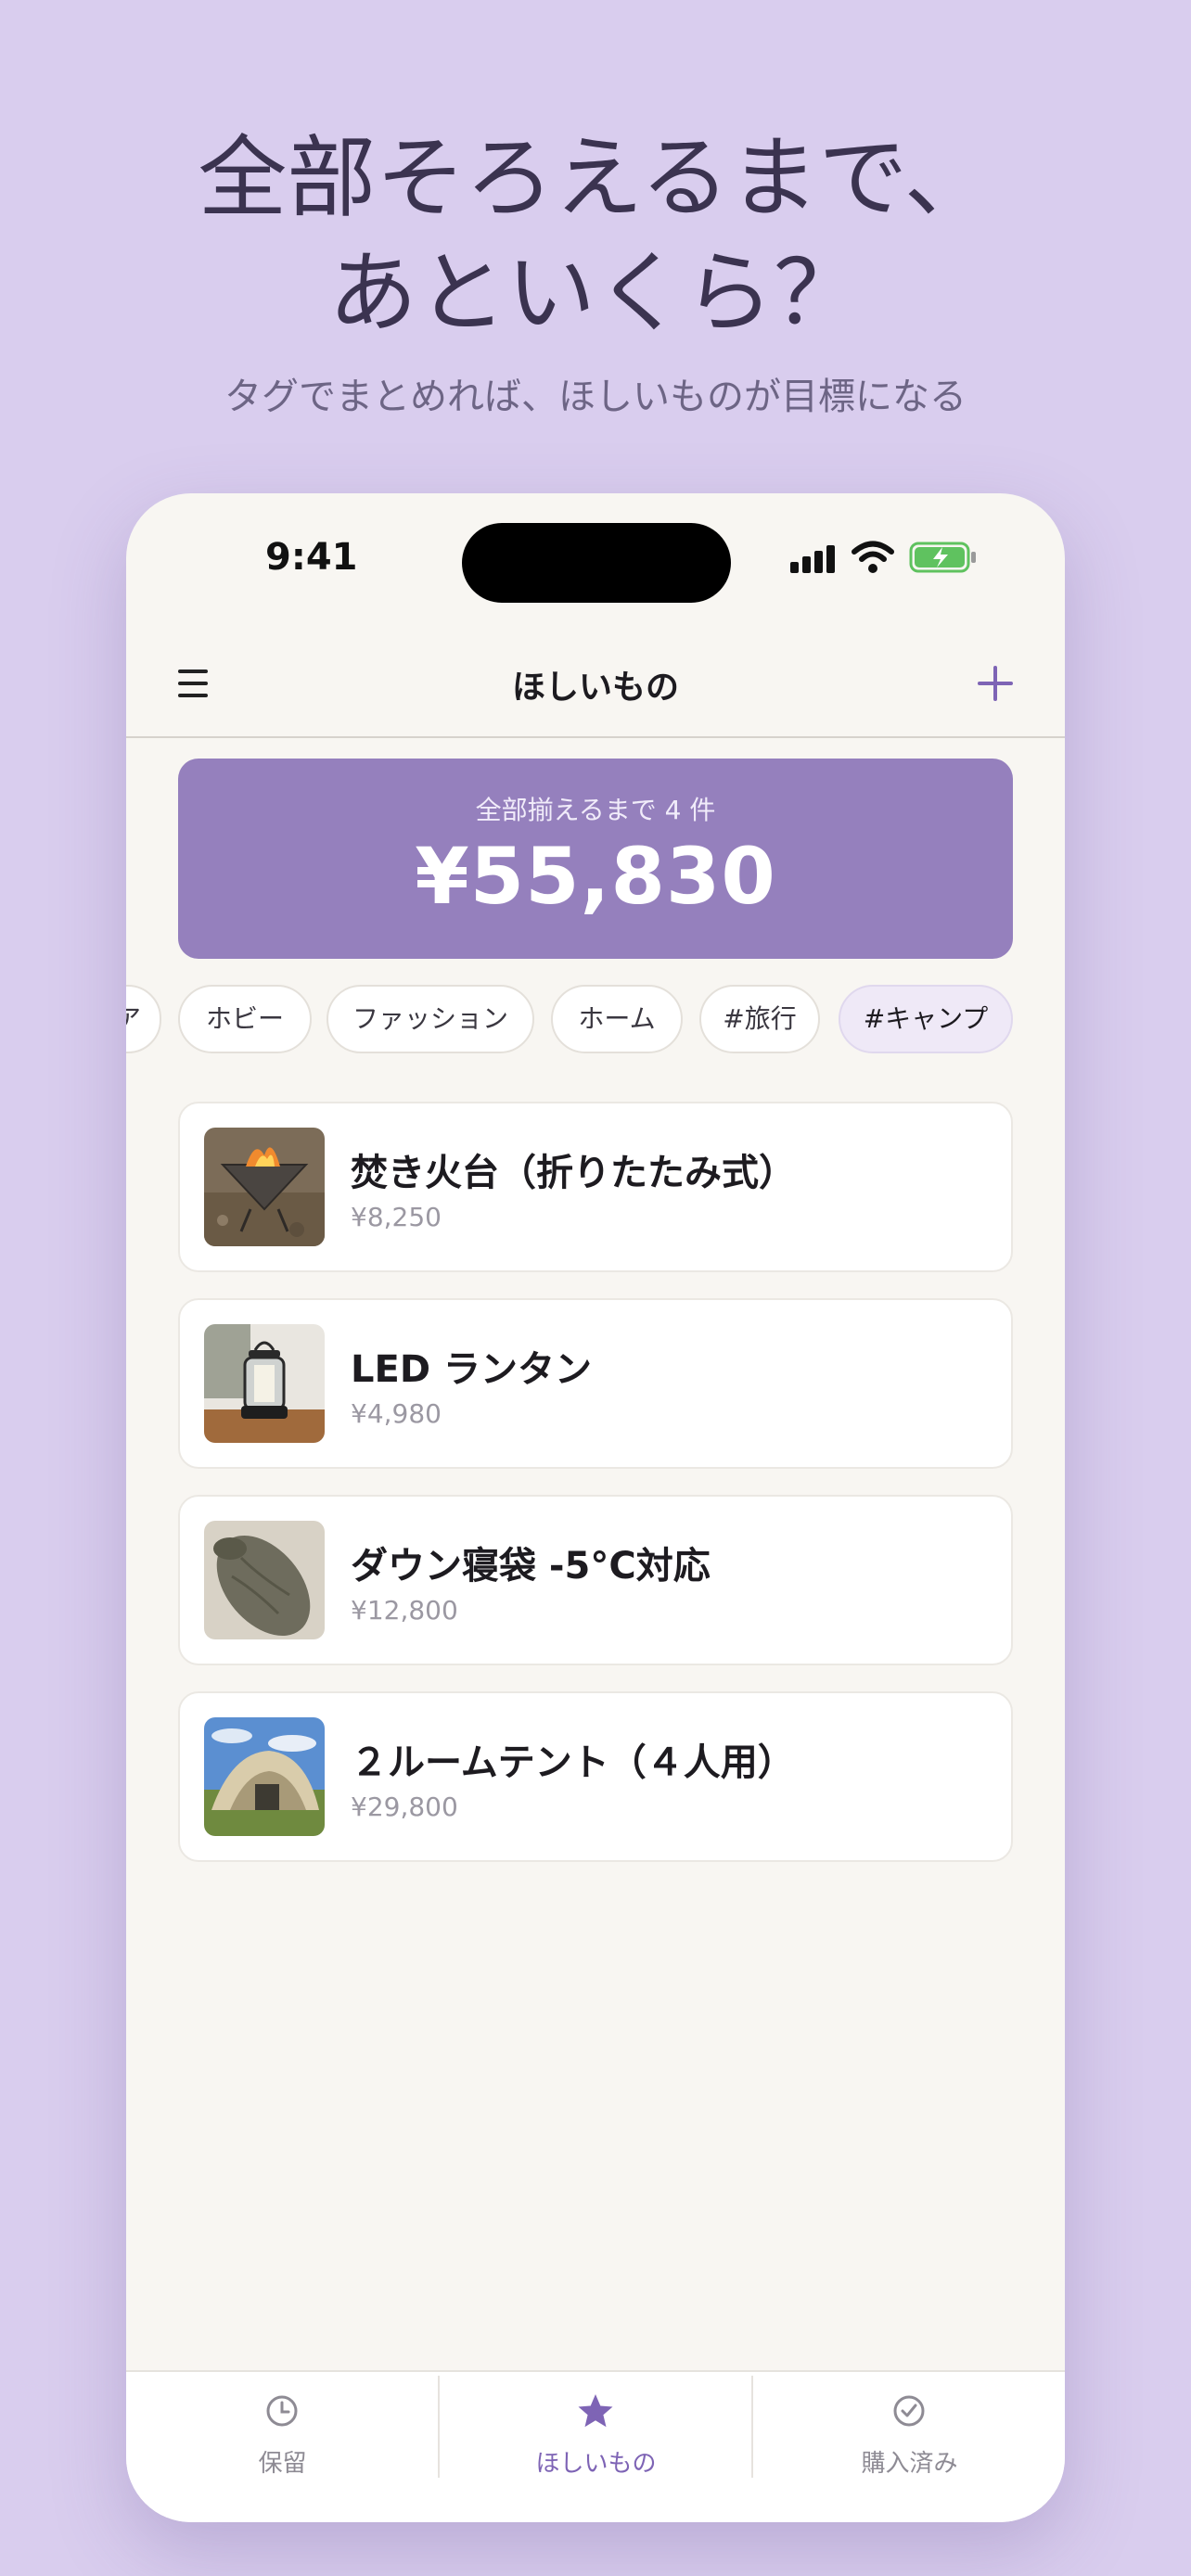  I want to click on bottom-tab-bar: 保留 ほしいもの 購入済み, so click(595, 2446).